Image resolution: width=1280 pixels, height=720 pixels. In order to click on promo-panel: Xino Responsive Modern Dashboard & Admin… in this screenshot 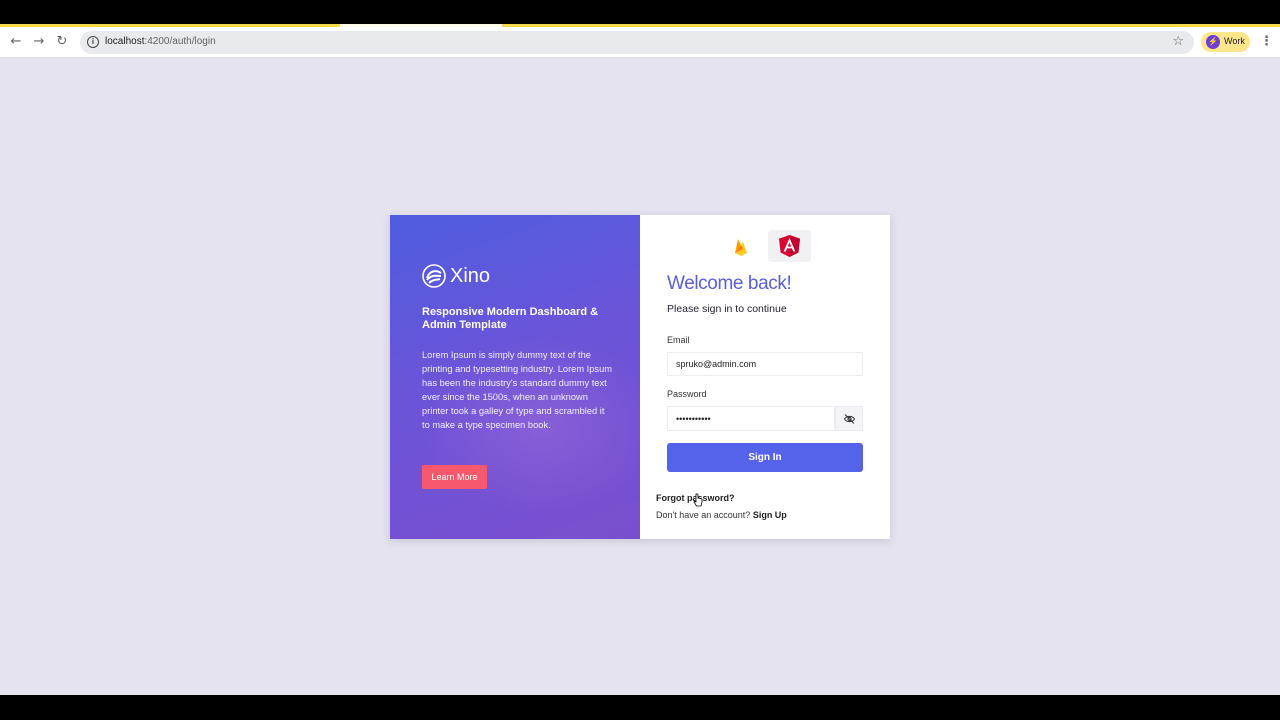, I will do `click(515, 377)`.